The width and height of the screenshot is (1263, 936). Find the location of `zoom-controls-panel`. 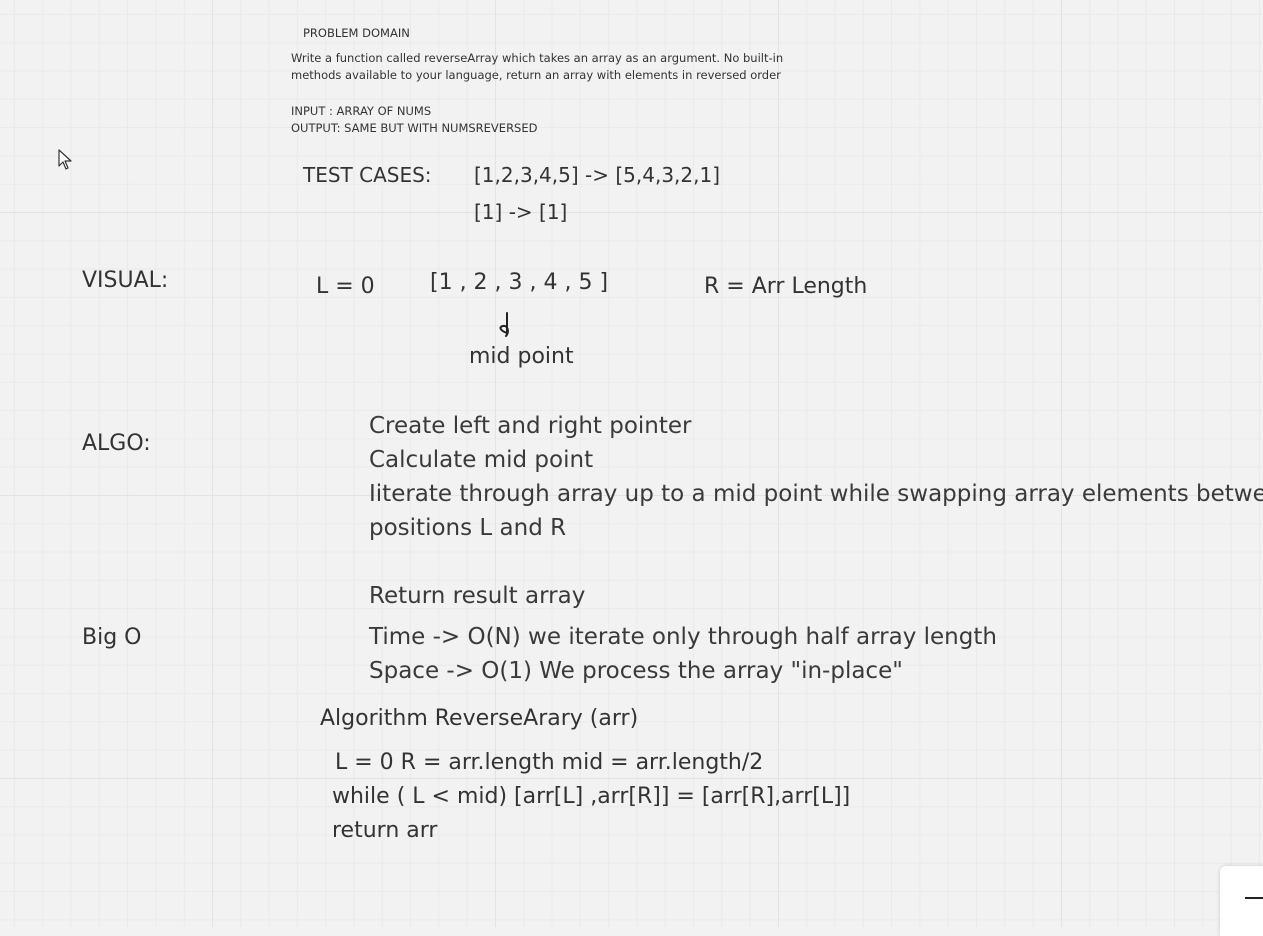

zoom-controls-panel is located at coordinates (1241, 901).